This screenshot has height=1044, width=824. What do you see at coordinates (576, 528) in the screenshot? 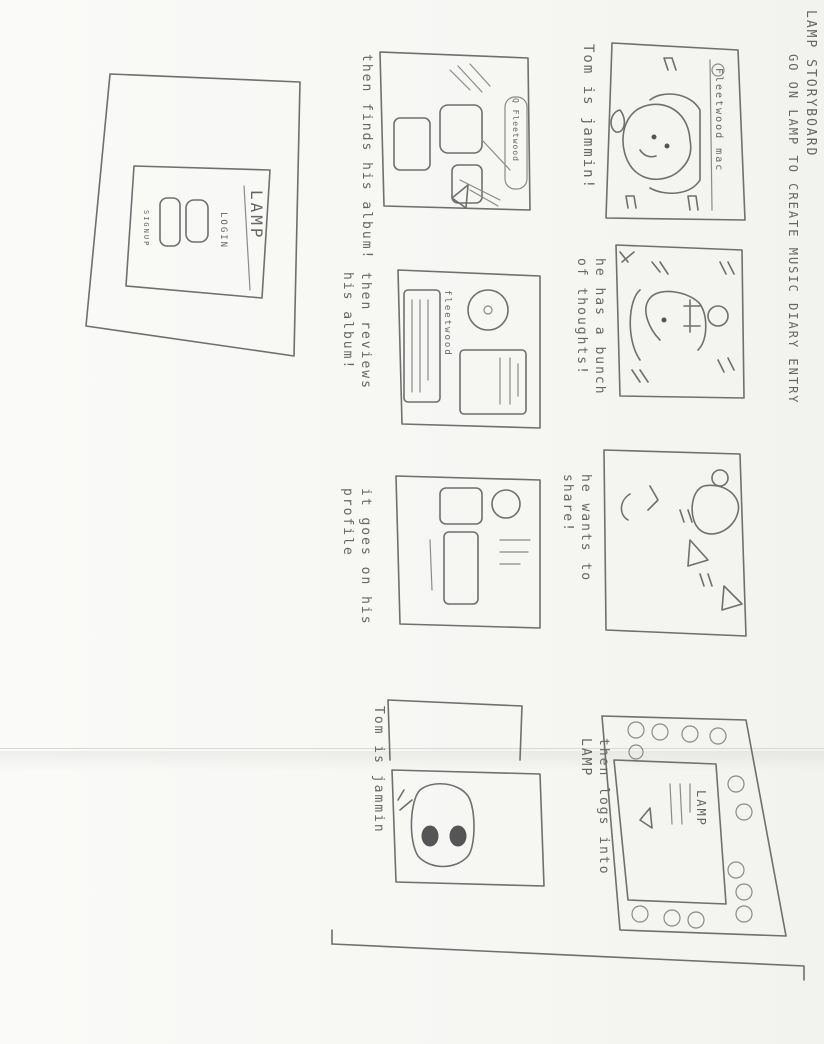
I see `frame-5-caption: he wants to share!` at bounding box center [576, 528].